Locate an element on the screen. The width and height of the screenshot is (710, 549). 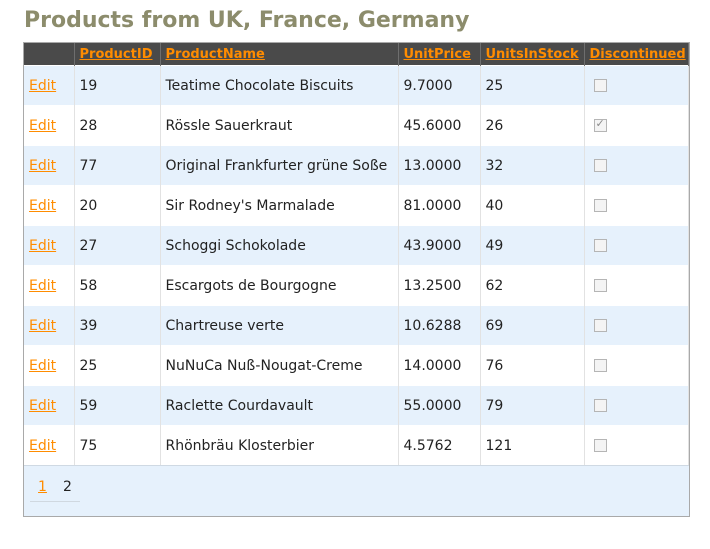
unitprice-cell: 9.7000 is located at coordinates (439, 85).